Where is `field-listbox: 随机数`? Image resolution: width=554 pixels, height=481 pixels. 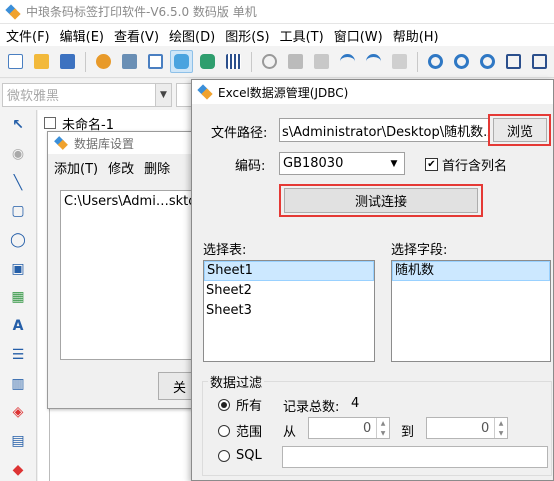
field-listbox: 随机数 is located at coordinates (471, 311).